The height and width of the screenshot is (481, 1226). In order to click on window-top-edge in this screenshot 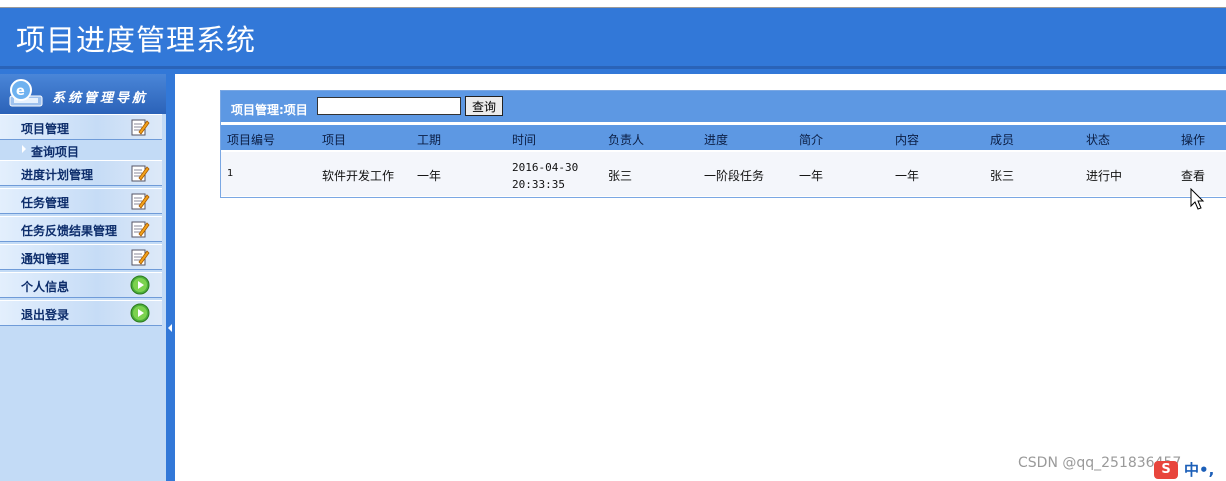, I will do `click(613, 4)`.